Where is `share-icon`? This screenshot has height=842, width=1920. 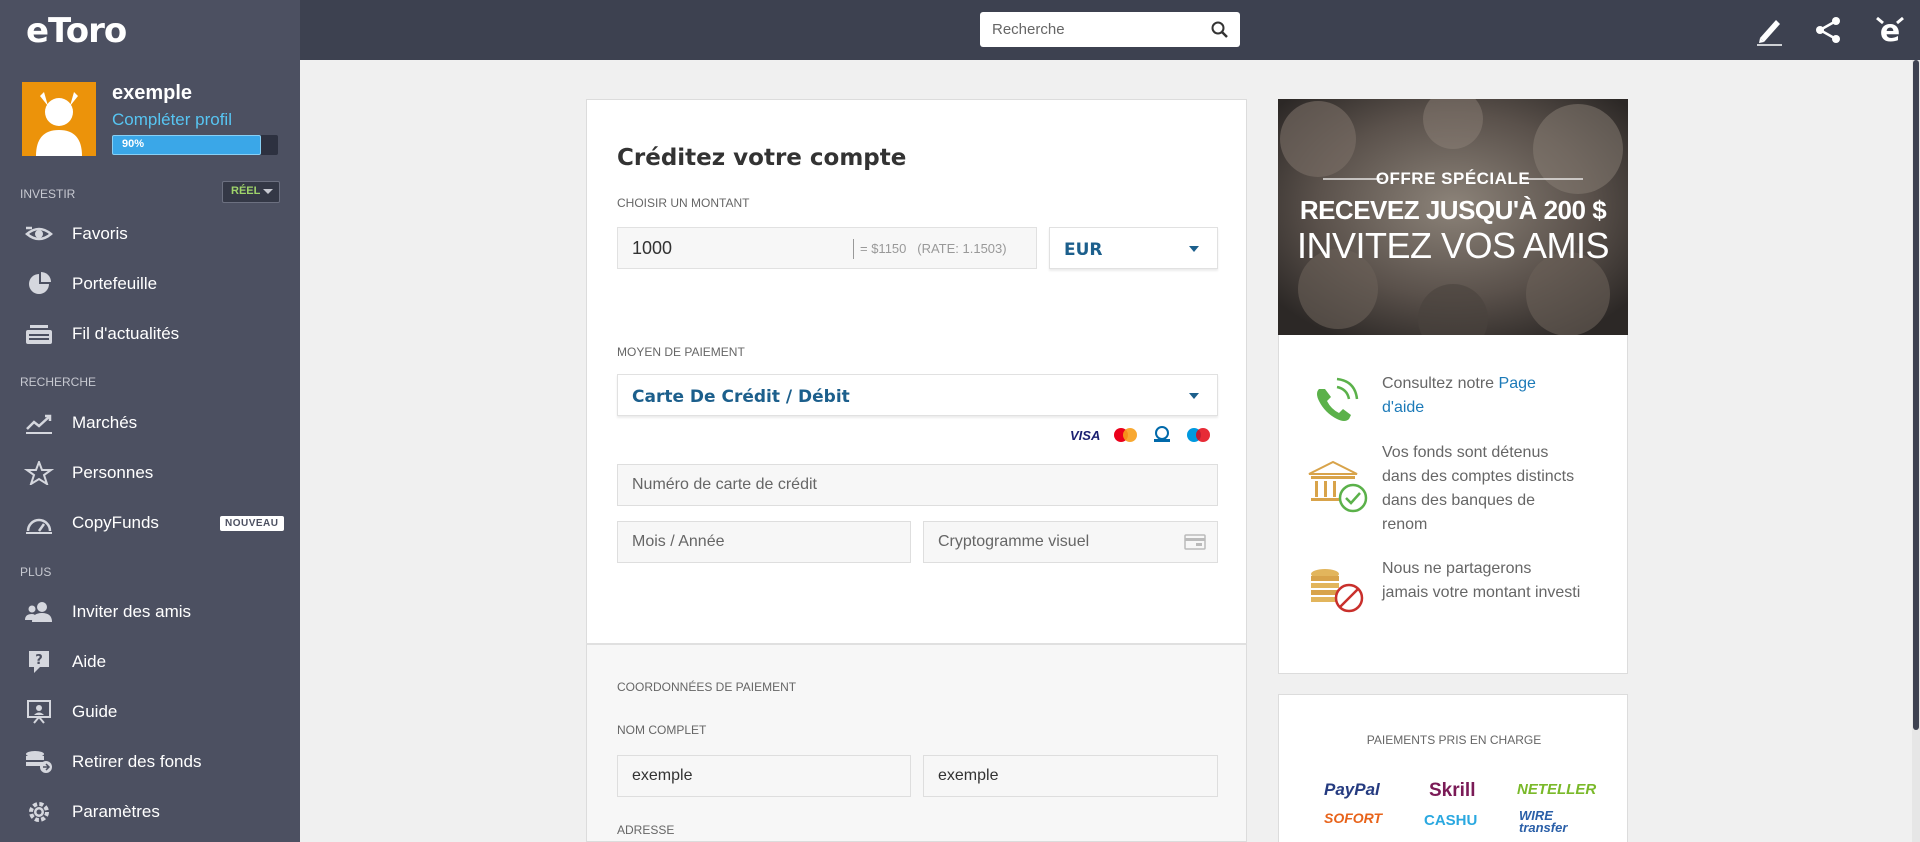
share-icon is located at coordinates (1828, 30).